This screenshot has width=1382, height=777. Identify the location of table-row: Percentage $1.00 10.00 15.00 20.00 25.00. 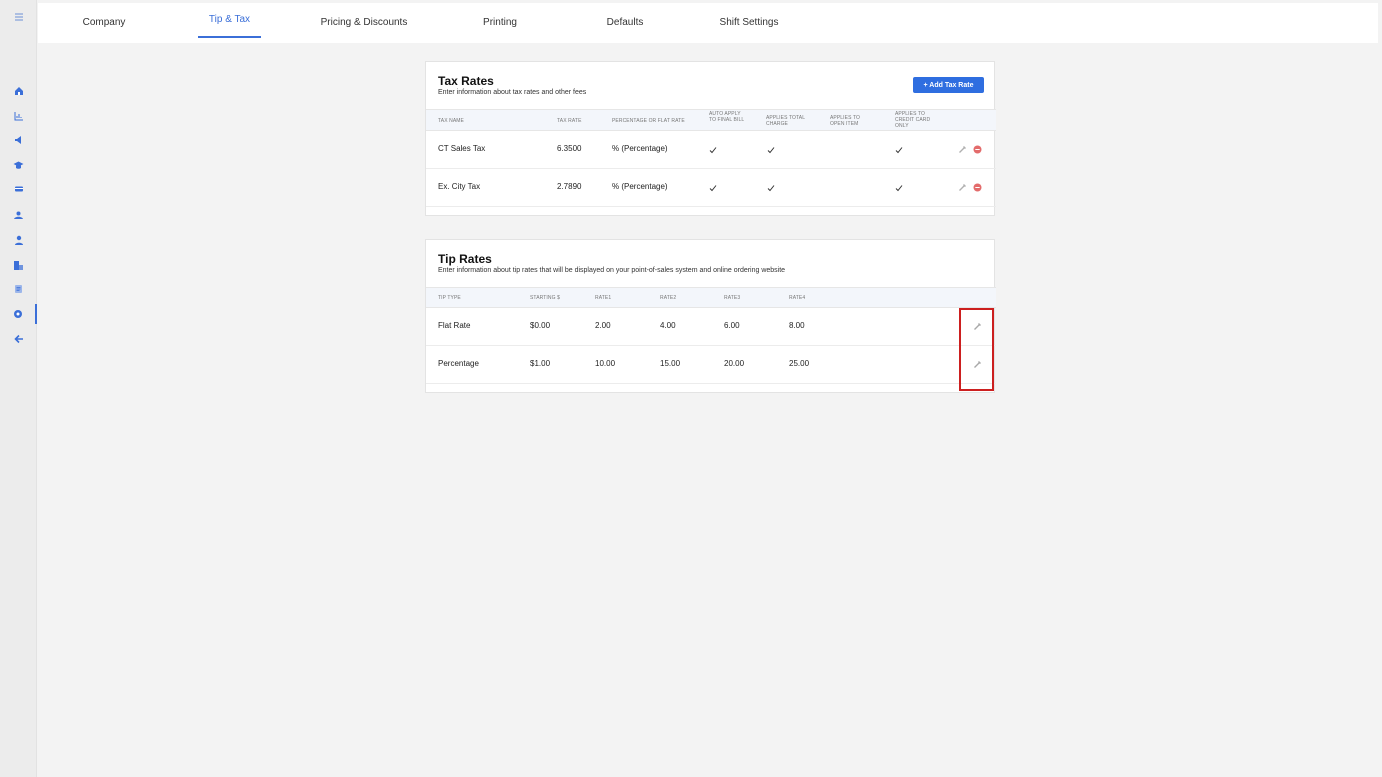
(711, 365).